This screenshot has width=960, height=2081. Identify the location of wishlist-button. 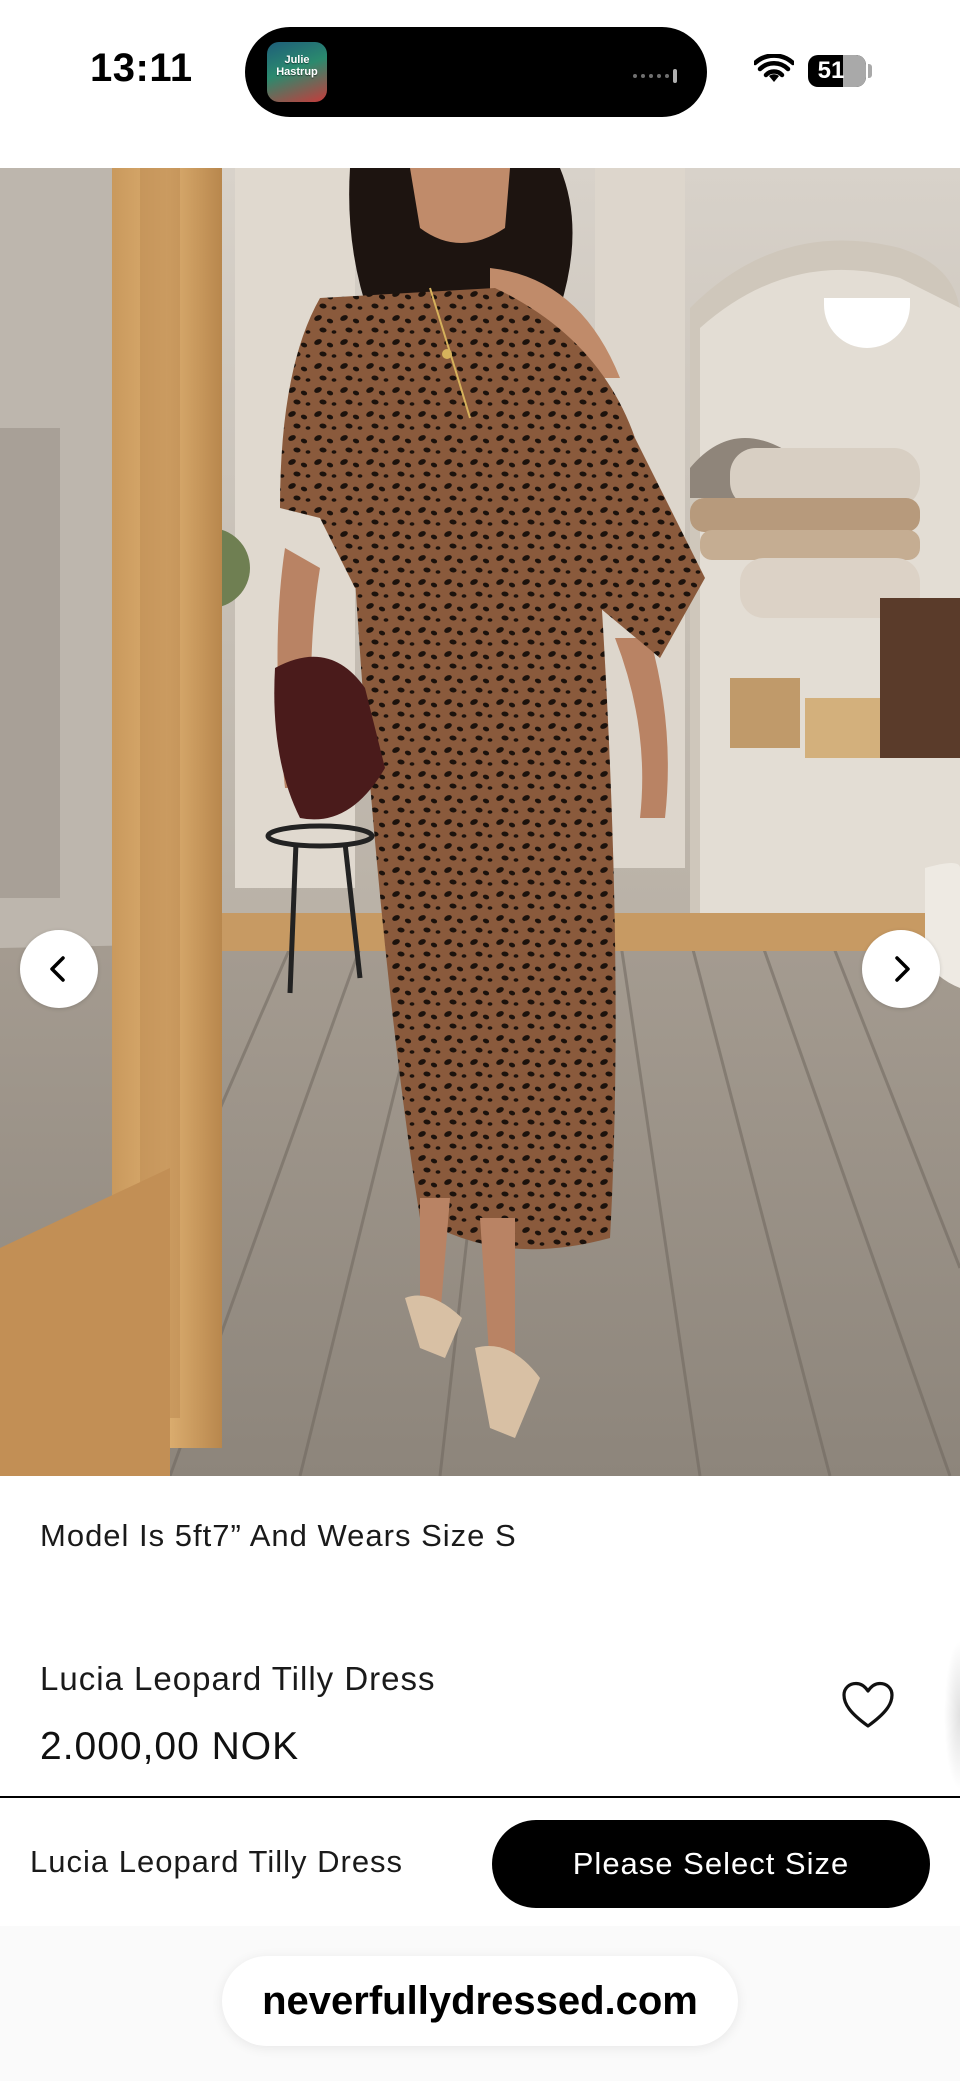
(868, 1706).